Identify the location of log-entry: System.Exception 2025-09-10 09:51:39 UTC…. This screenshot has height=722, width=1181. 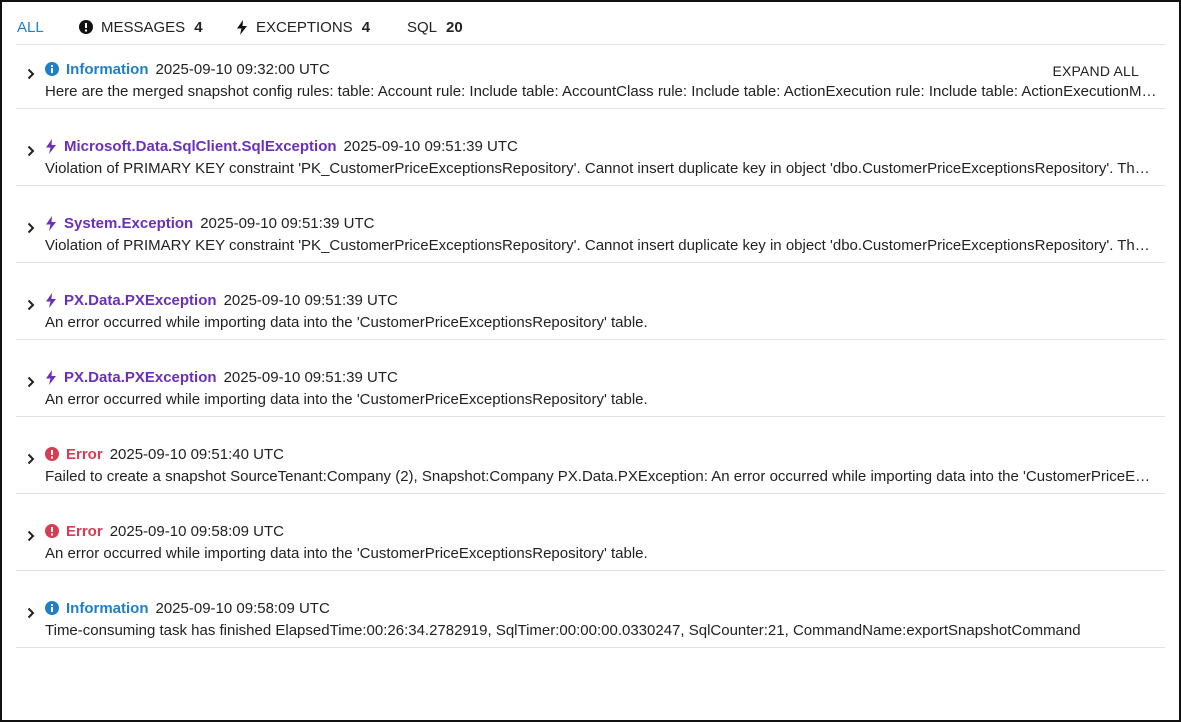
(590, 224).